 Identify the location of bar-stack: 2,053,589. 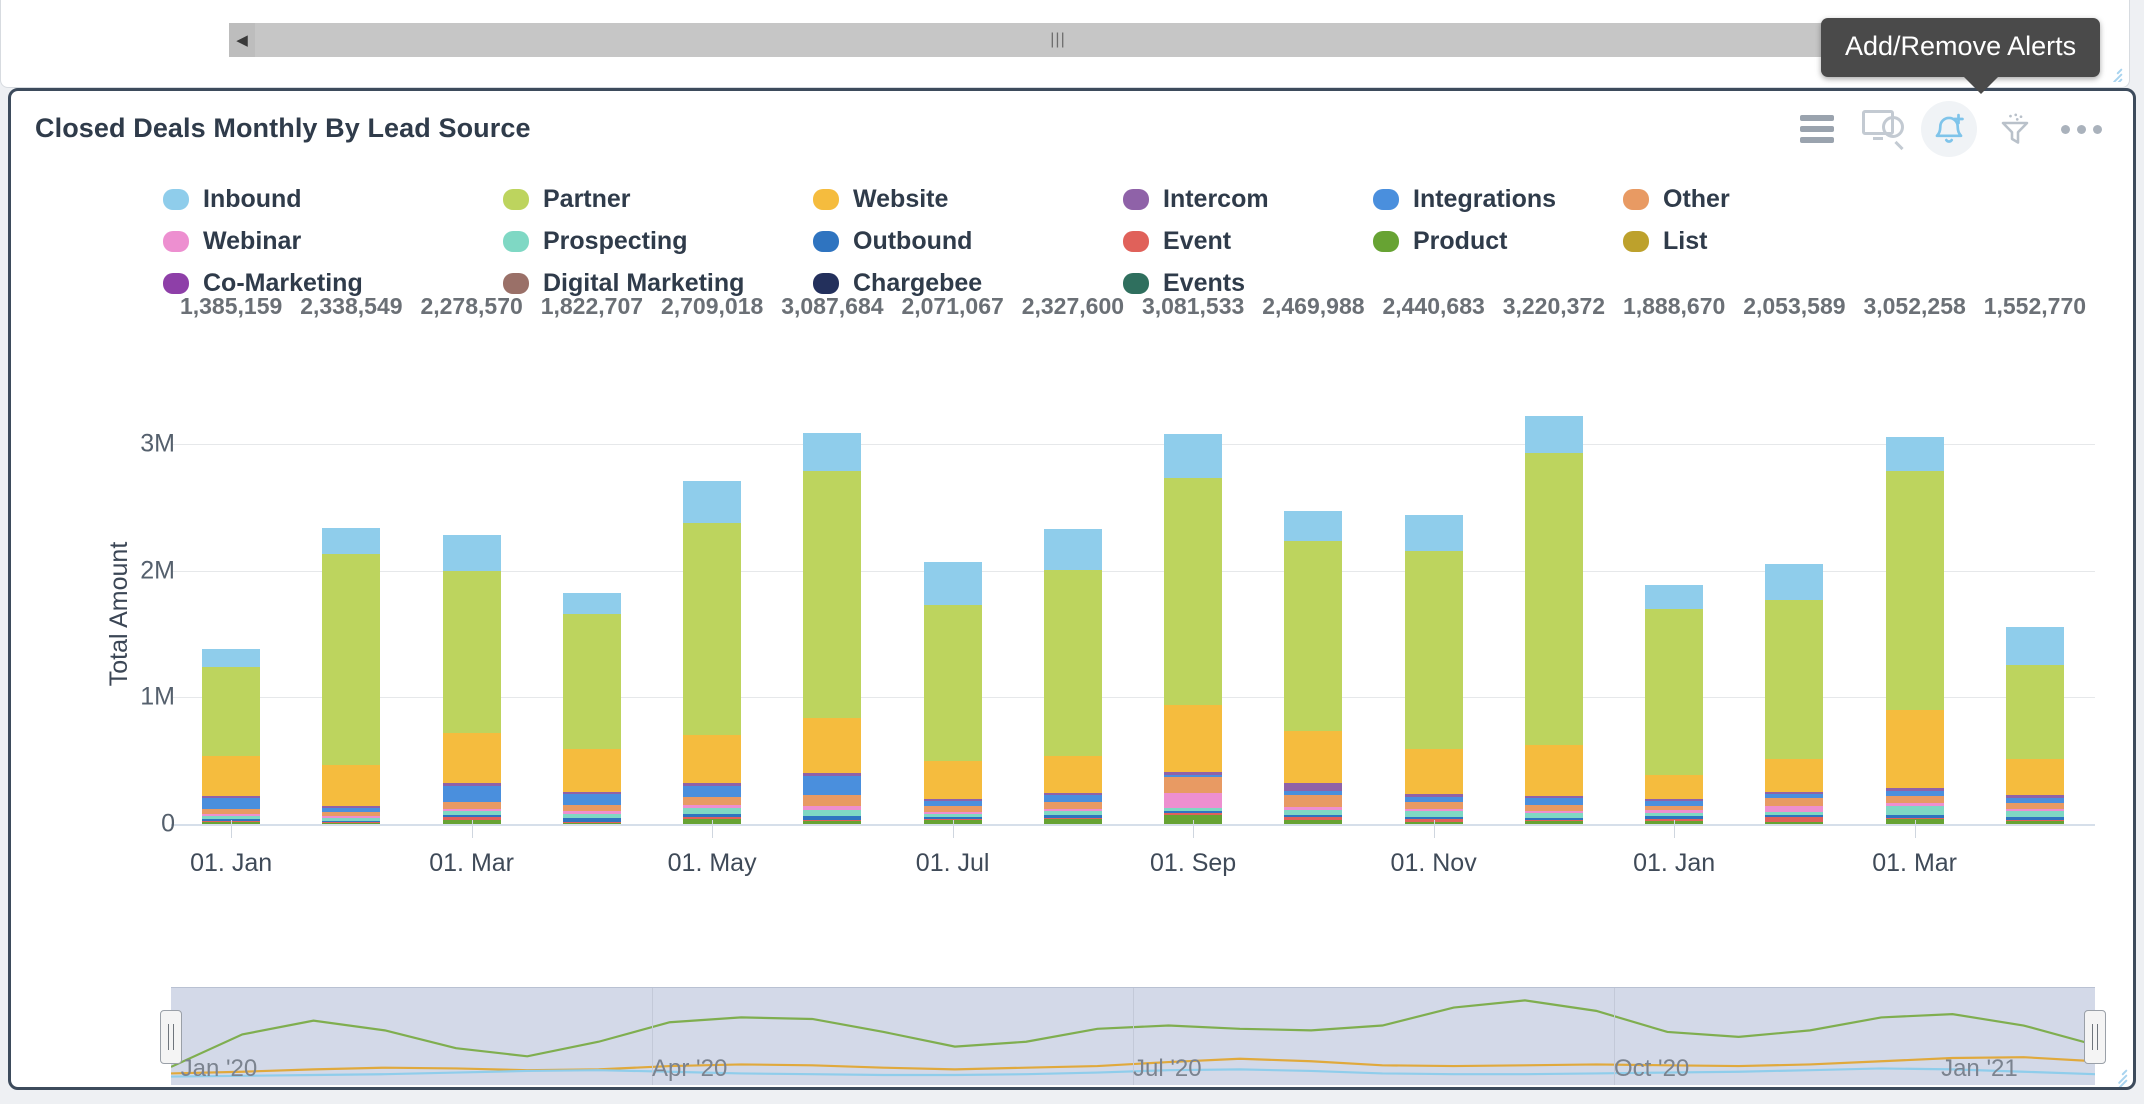
(1794, 558).